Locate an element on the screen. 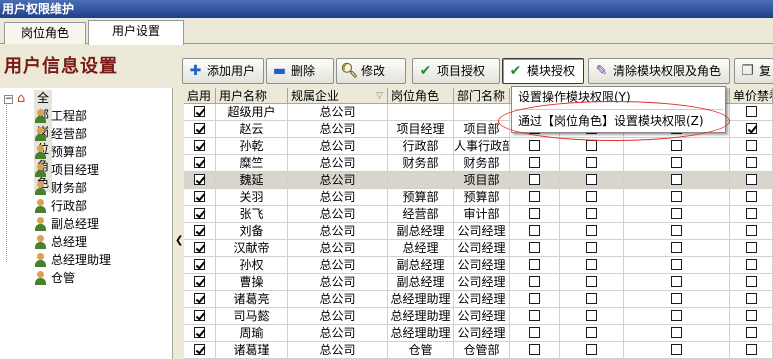 The image size is (773, 359). tree-item-engineering: 工程部 is located at coordinates (54, 116).